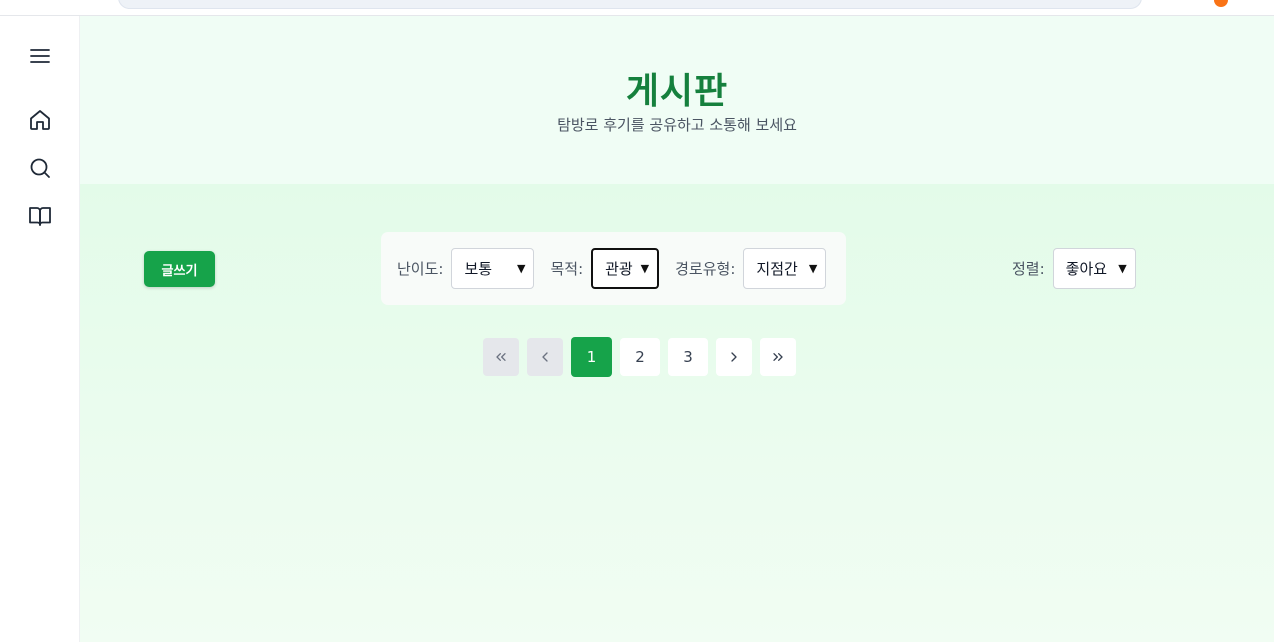  I want to click on menu-button, so click(40, 56).